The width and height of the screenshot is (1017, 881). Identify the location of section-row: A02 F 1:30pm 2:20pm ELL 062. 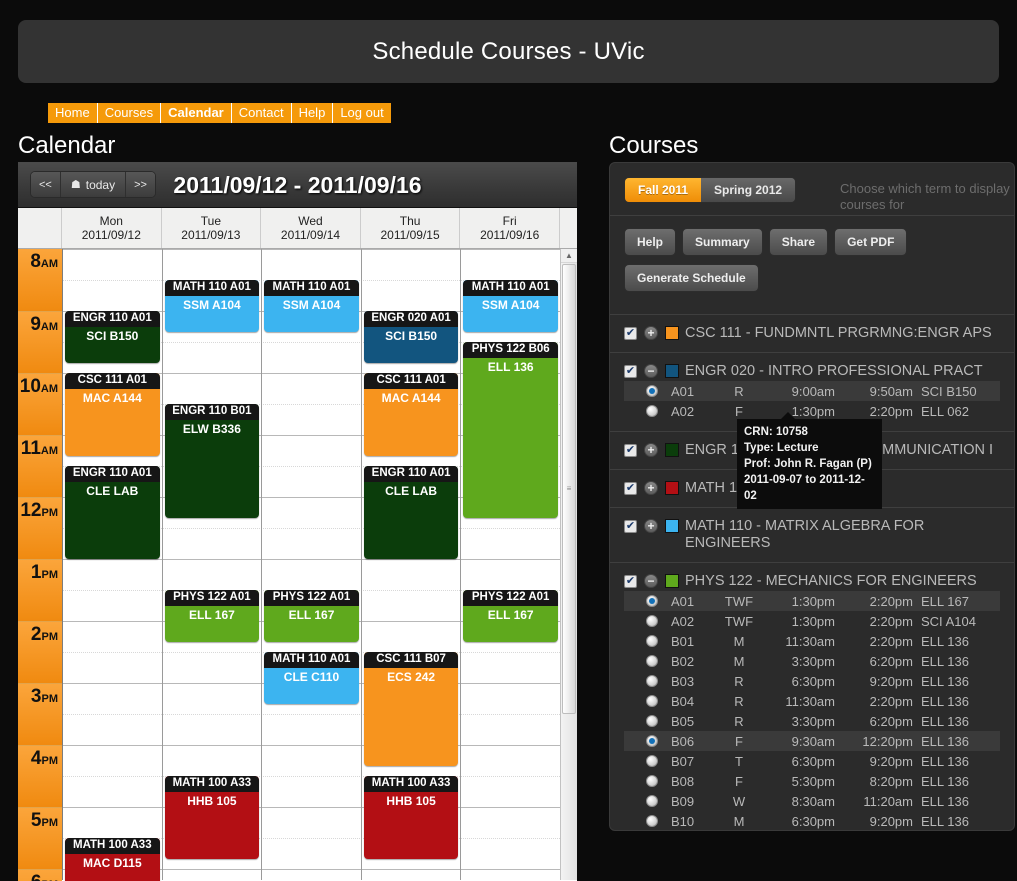
(812, 411).